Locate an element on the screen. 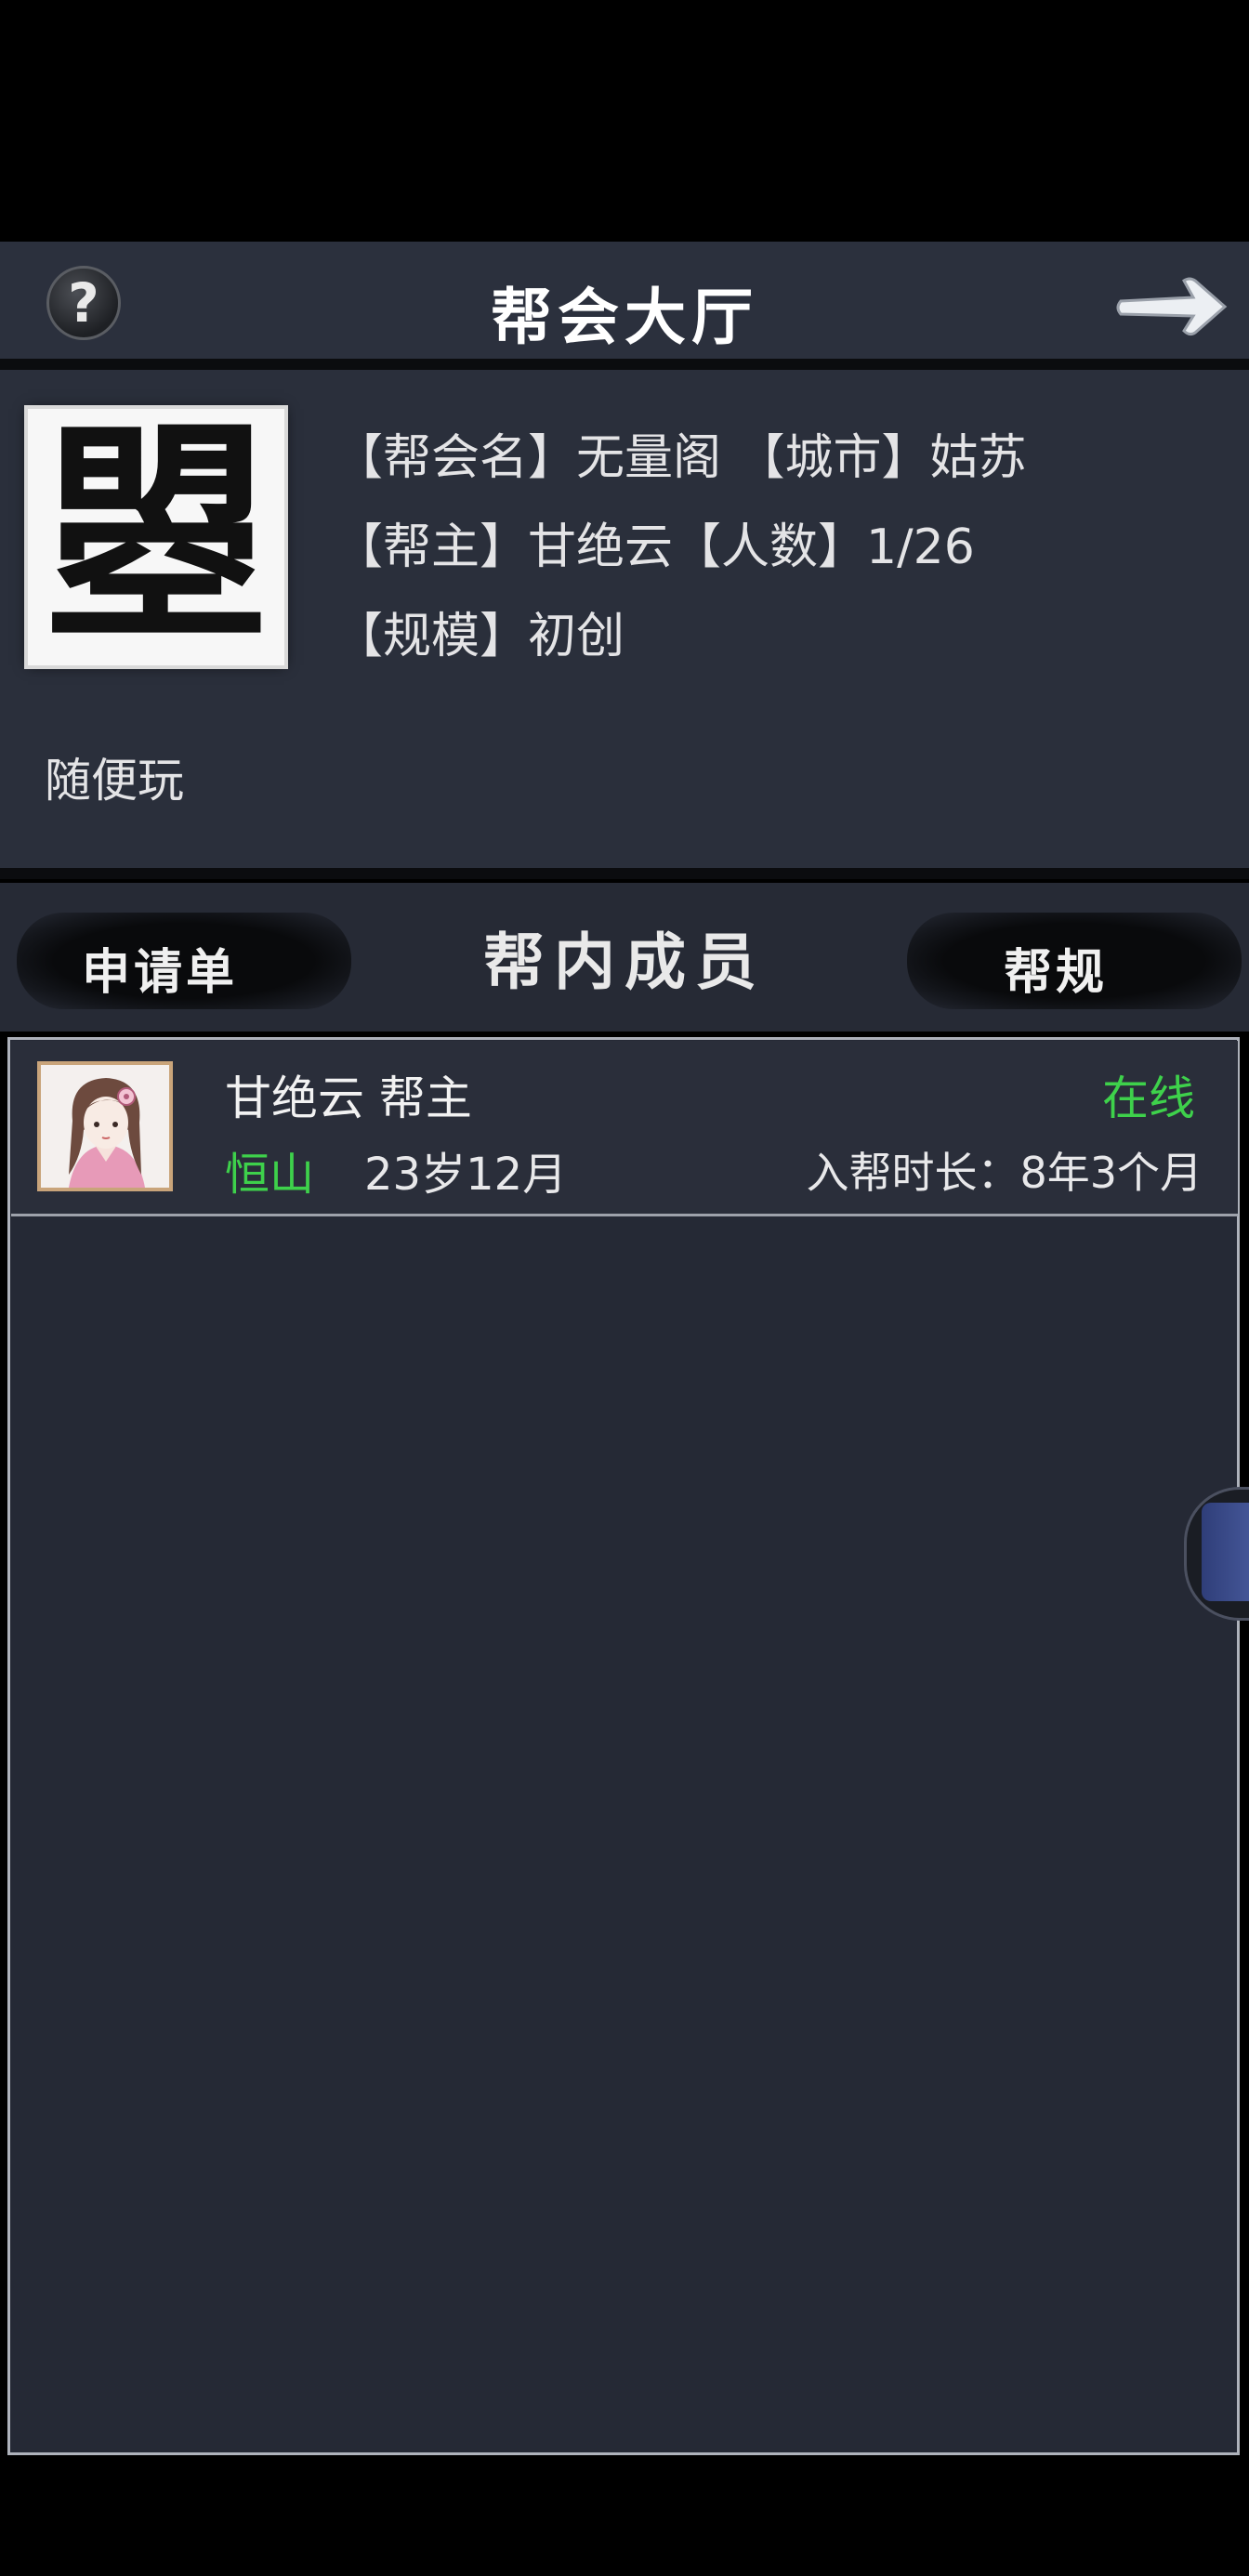  guild-name-city: 【帮会名】无量阁 【城市】姑苏 is located at coordinates (681, 458).